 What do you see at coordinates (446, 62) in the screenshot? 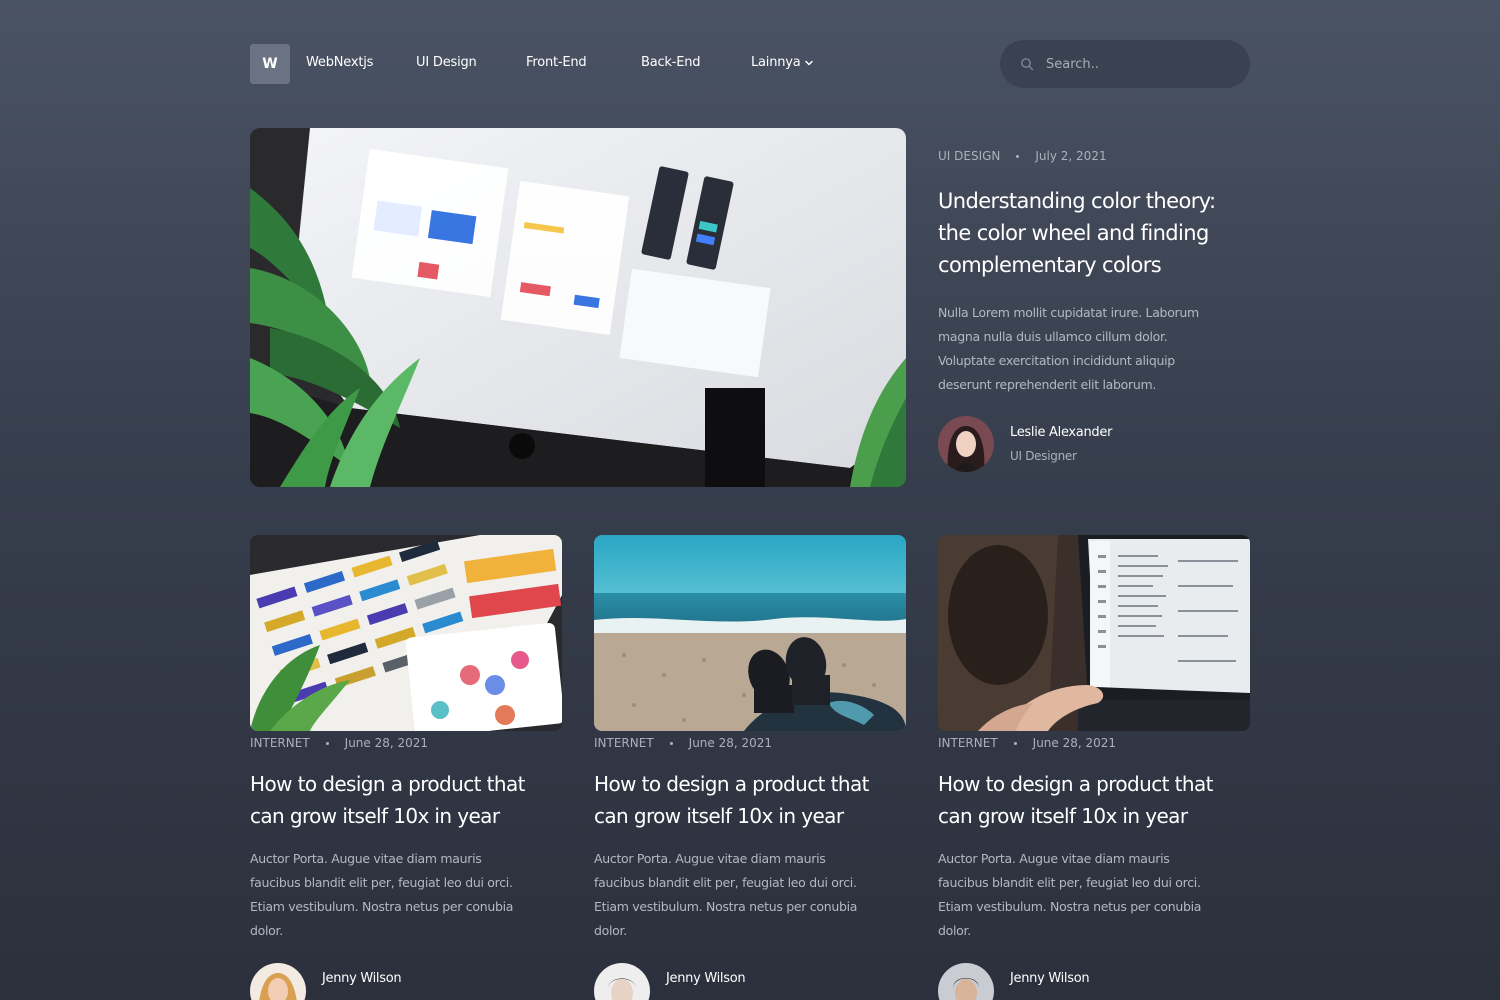
I see `nav-link-ui-design: UI Design` at bounding box center [446, 62].